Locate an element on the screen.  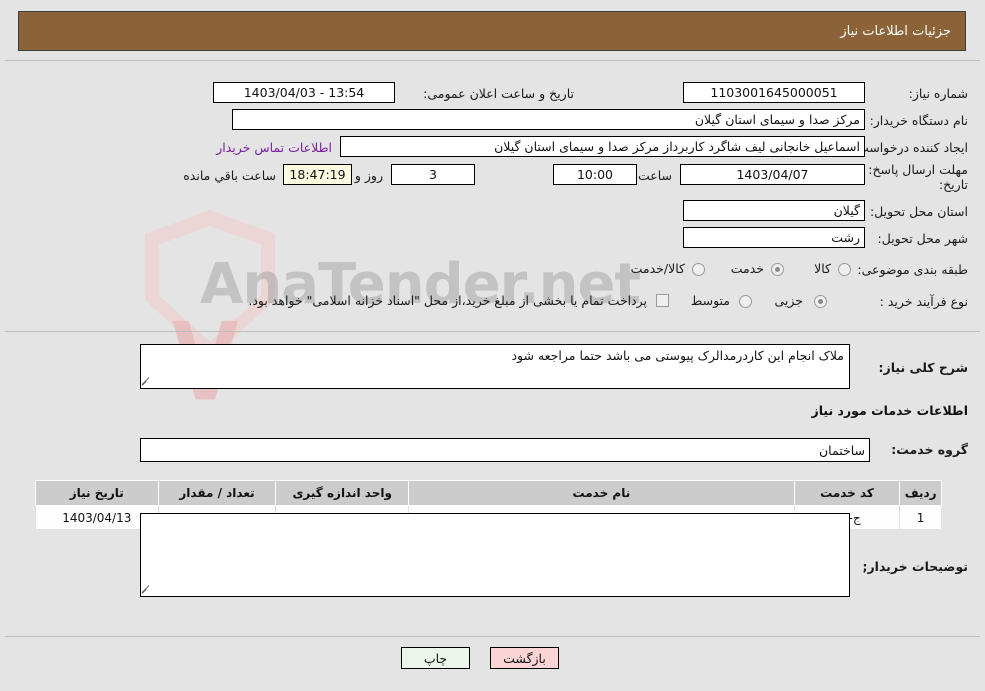
city-input is located at coordinates (774, 237).